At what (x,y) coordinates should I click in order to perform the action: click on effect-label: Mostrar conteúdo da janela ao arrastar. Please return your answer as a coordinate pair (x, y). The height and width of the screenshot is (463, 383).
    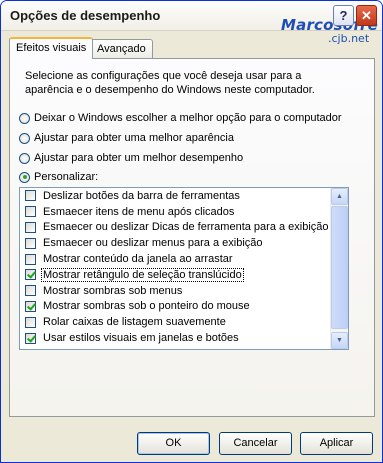
    Looking at the image, I should click on (138, 259).